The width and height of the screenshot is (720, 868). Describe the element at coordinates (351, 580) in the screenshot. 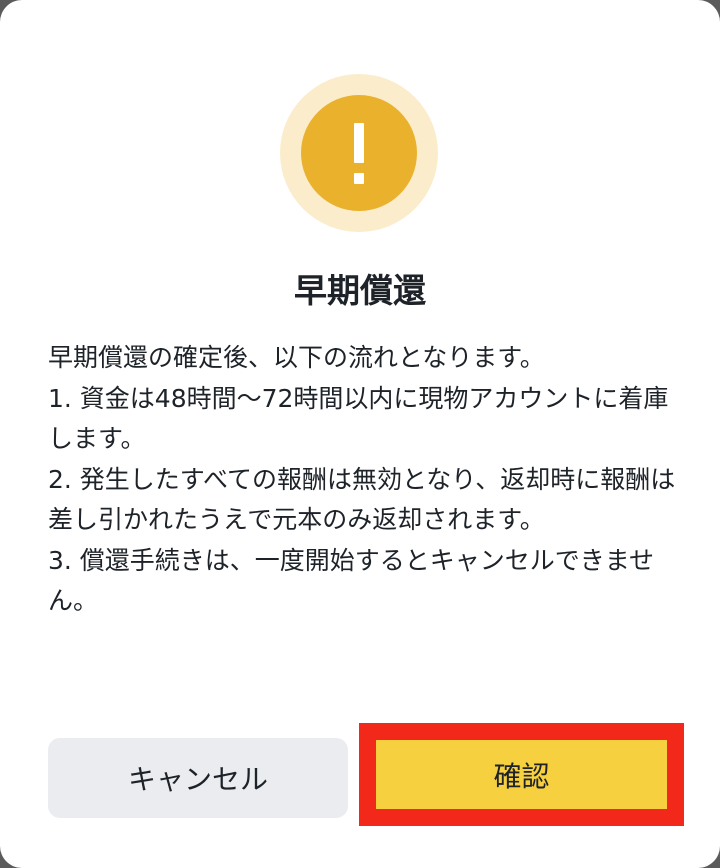

I see `message-item-3: 3. 償還手続きは、一度開始するとキャンセルできません。` at that location.